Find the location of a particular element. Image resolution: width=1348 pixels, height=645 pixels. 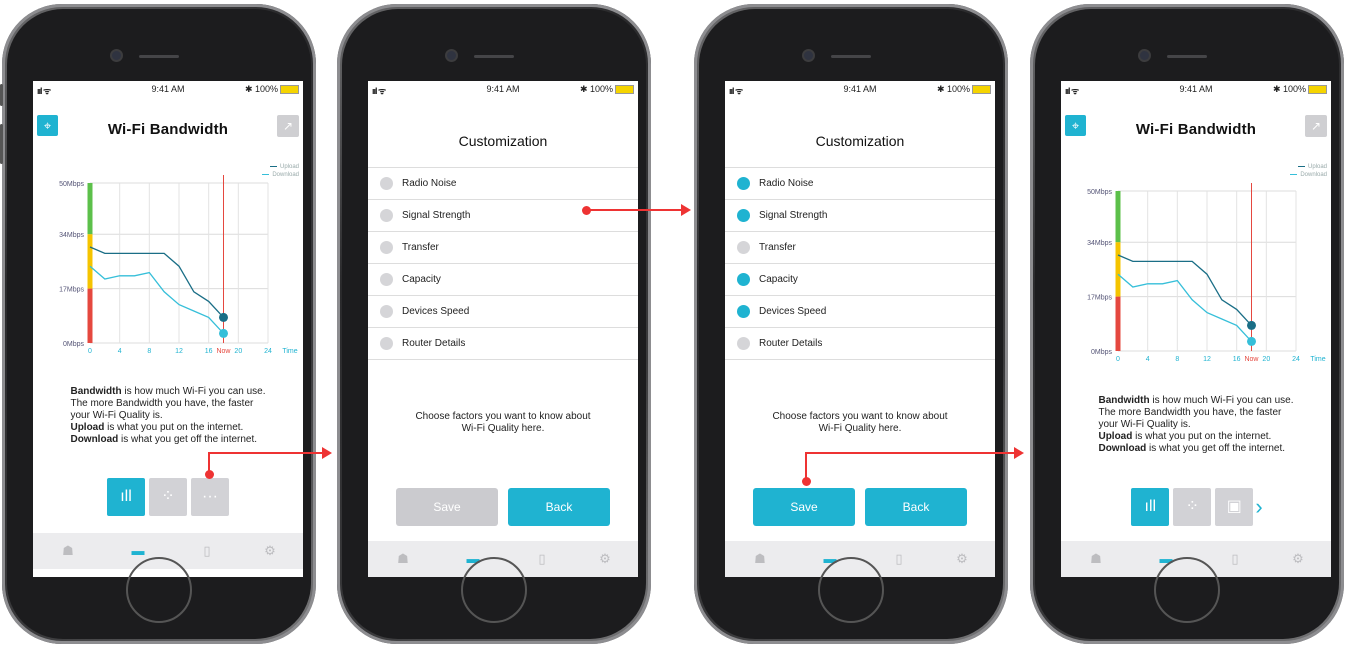

y-tick-label: 34Mbps is located at coordinates (1099, 243).